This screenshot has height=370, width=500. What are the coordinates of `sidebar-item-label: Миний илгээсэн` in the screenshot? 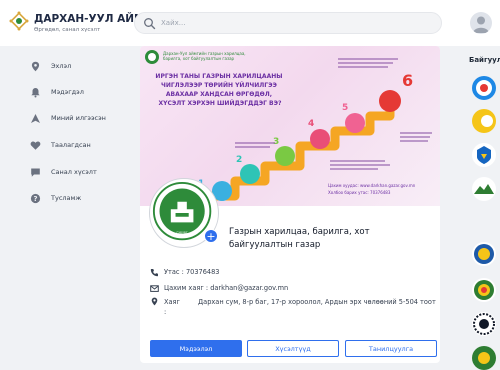 It's located at (78, 118).